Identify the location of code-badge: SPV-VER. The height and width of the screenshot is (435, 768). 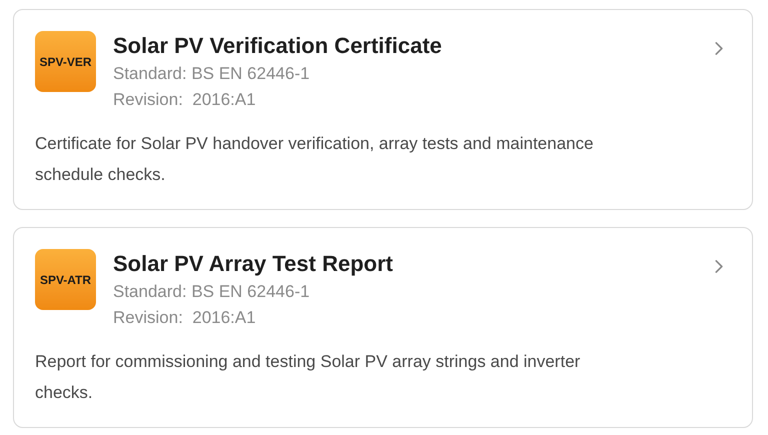
(65, 61).